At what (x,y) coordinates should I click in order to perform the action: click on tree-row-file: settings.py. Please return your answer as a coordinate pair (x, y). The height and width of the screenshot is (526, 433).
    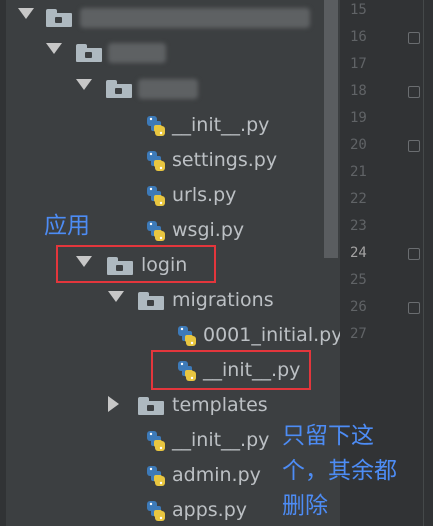
    Looking at the image, I should click on (170, 160).